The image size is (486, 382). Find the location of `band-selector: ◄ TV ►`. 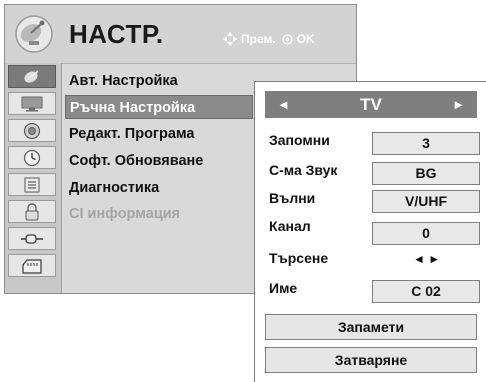

band-selector: ◄ TV ► is located at coordinates (371, 104).